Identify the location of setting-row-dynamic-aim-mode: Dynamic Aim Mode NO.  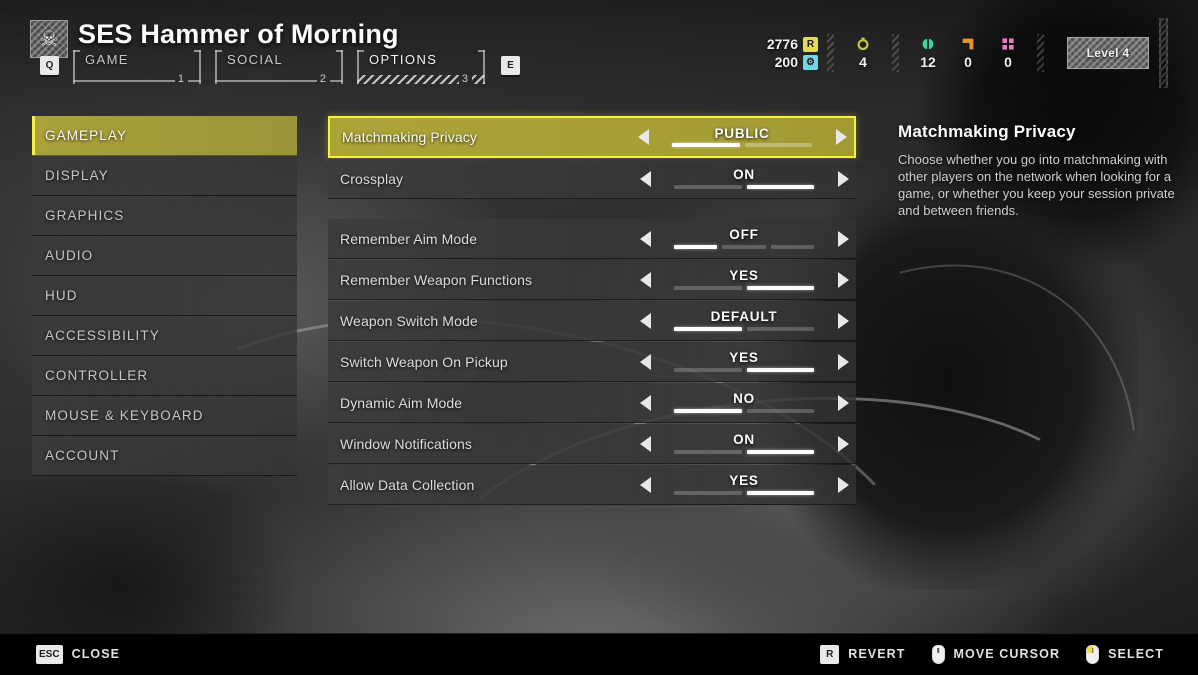
(592, 403).